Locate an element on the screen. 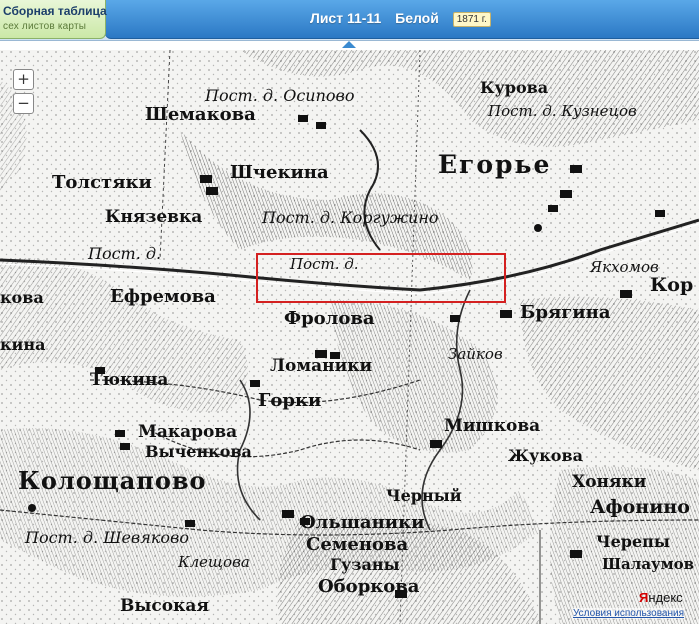 The image size is (699, 624). map-label-kor: Кор is located at coordinates (672, 285).